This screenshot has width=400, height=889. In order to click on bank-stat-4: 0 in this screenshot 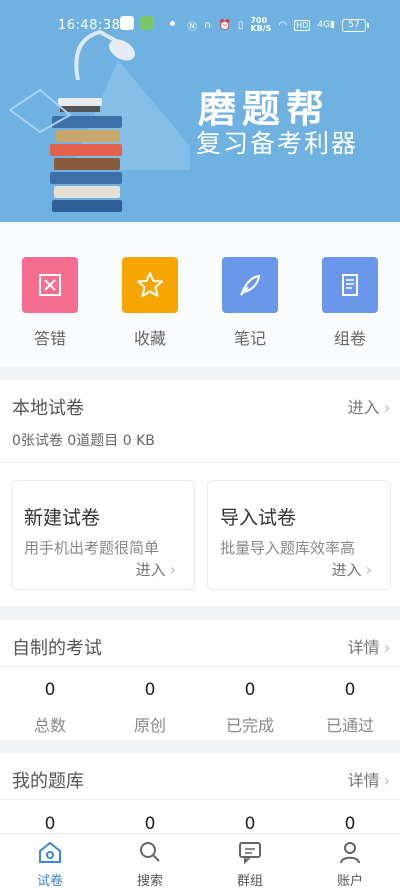, I will do `click(350, 824)`.